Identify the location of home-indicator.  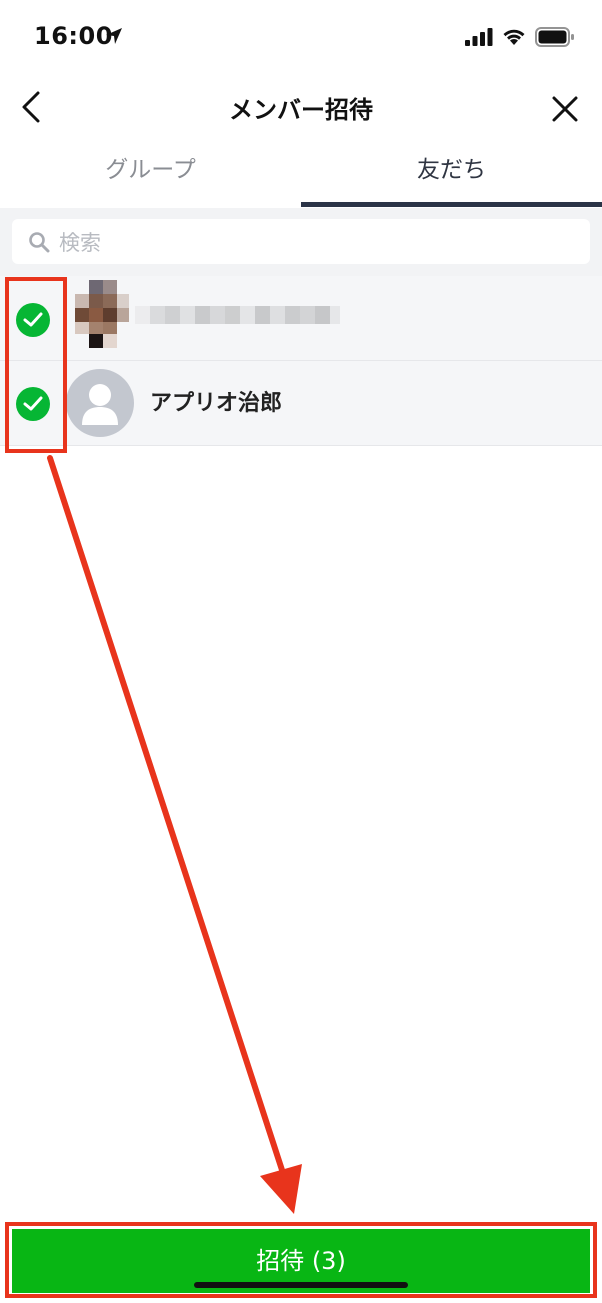
(301, 1285).